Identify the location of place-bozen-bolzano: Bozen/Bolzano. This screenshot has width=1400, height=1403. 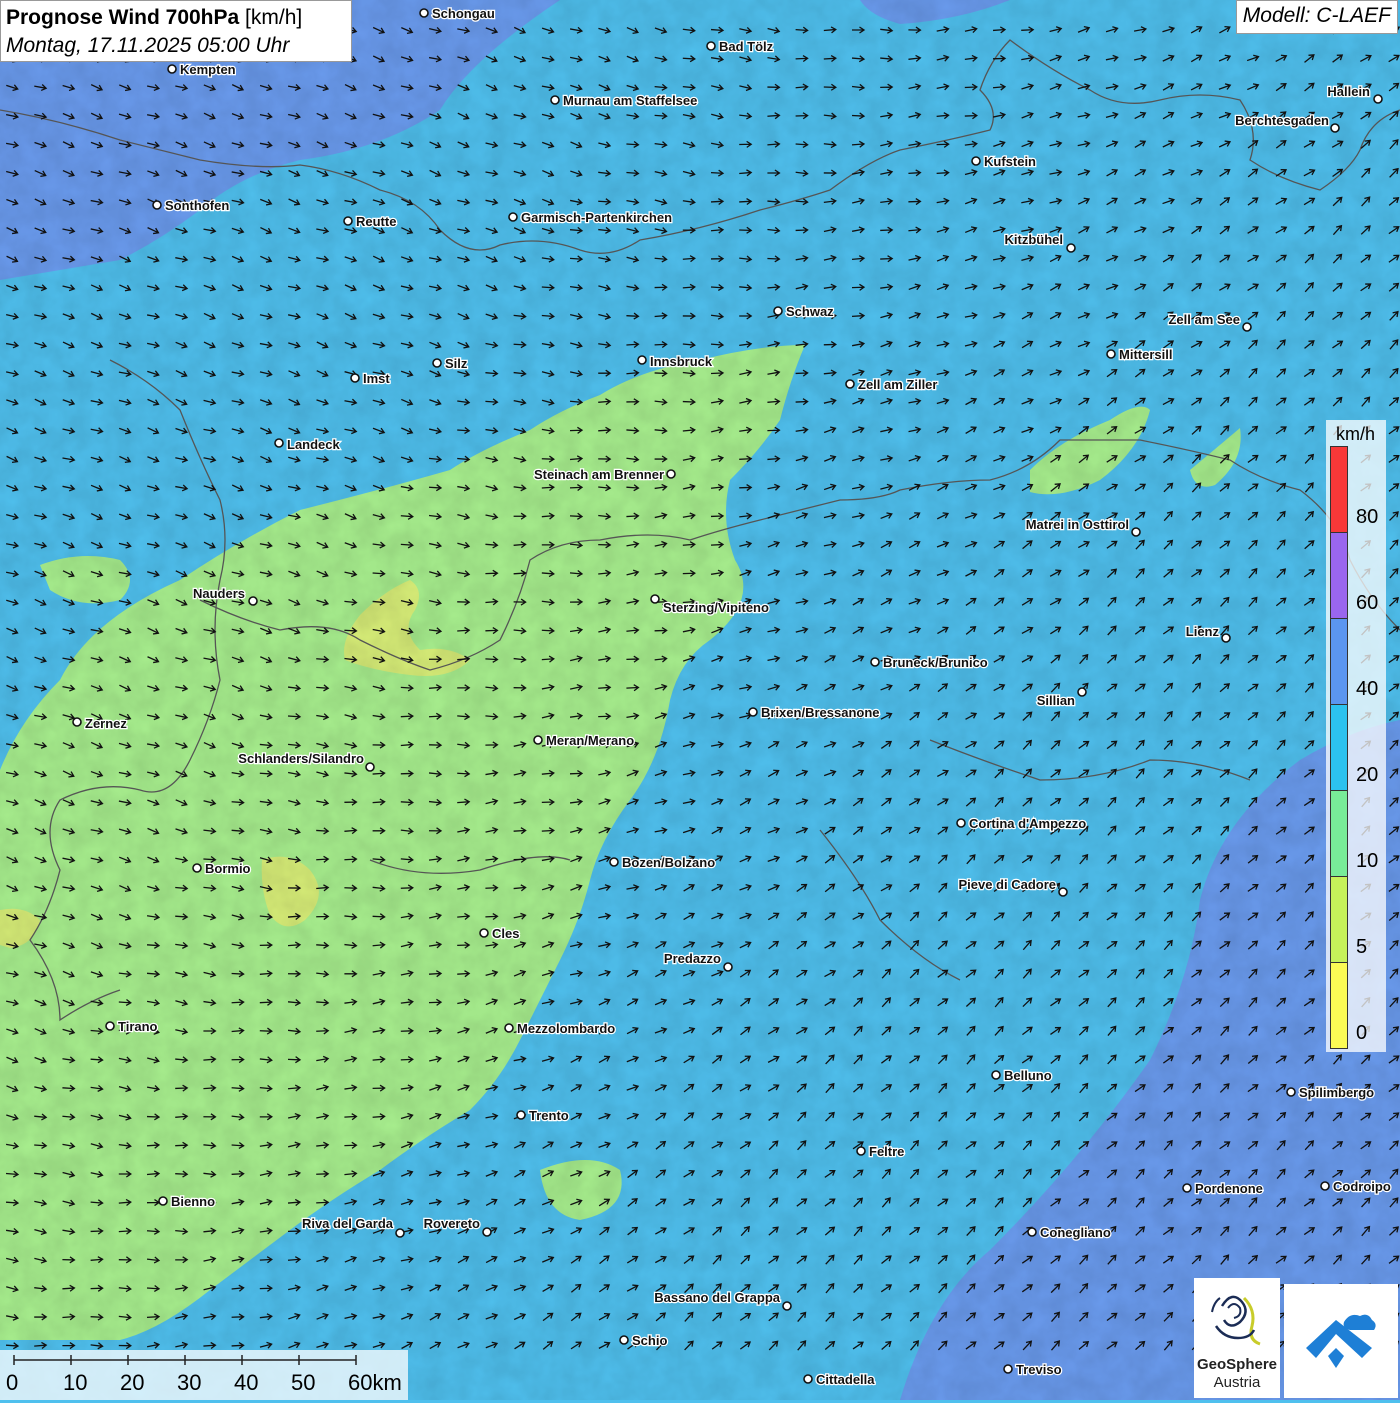
(662, 862).